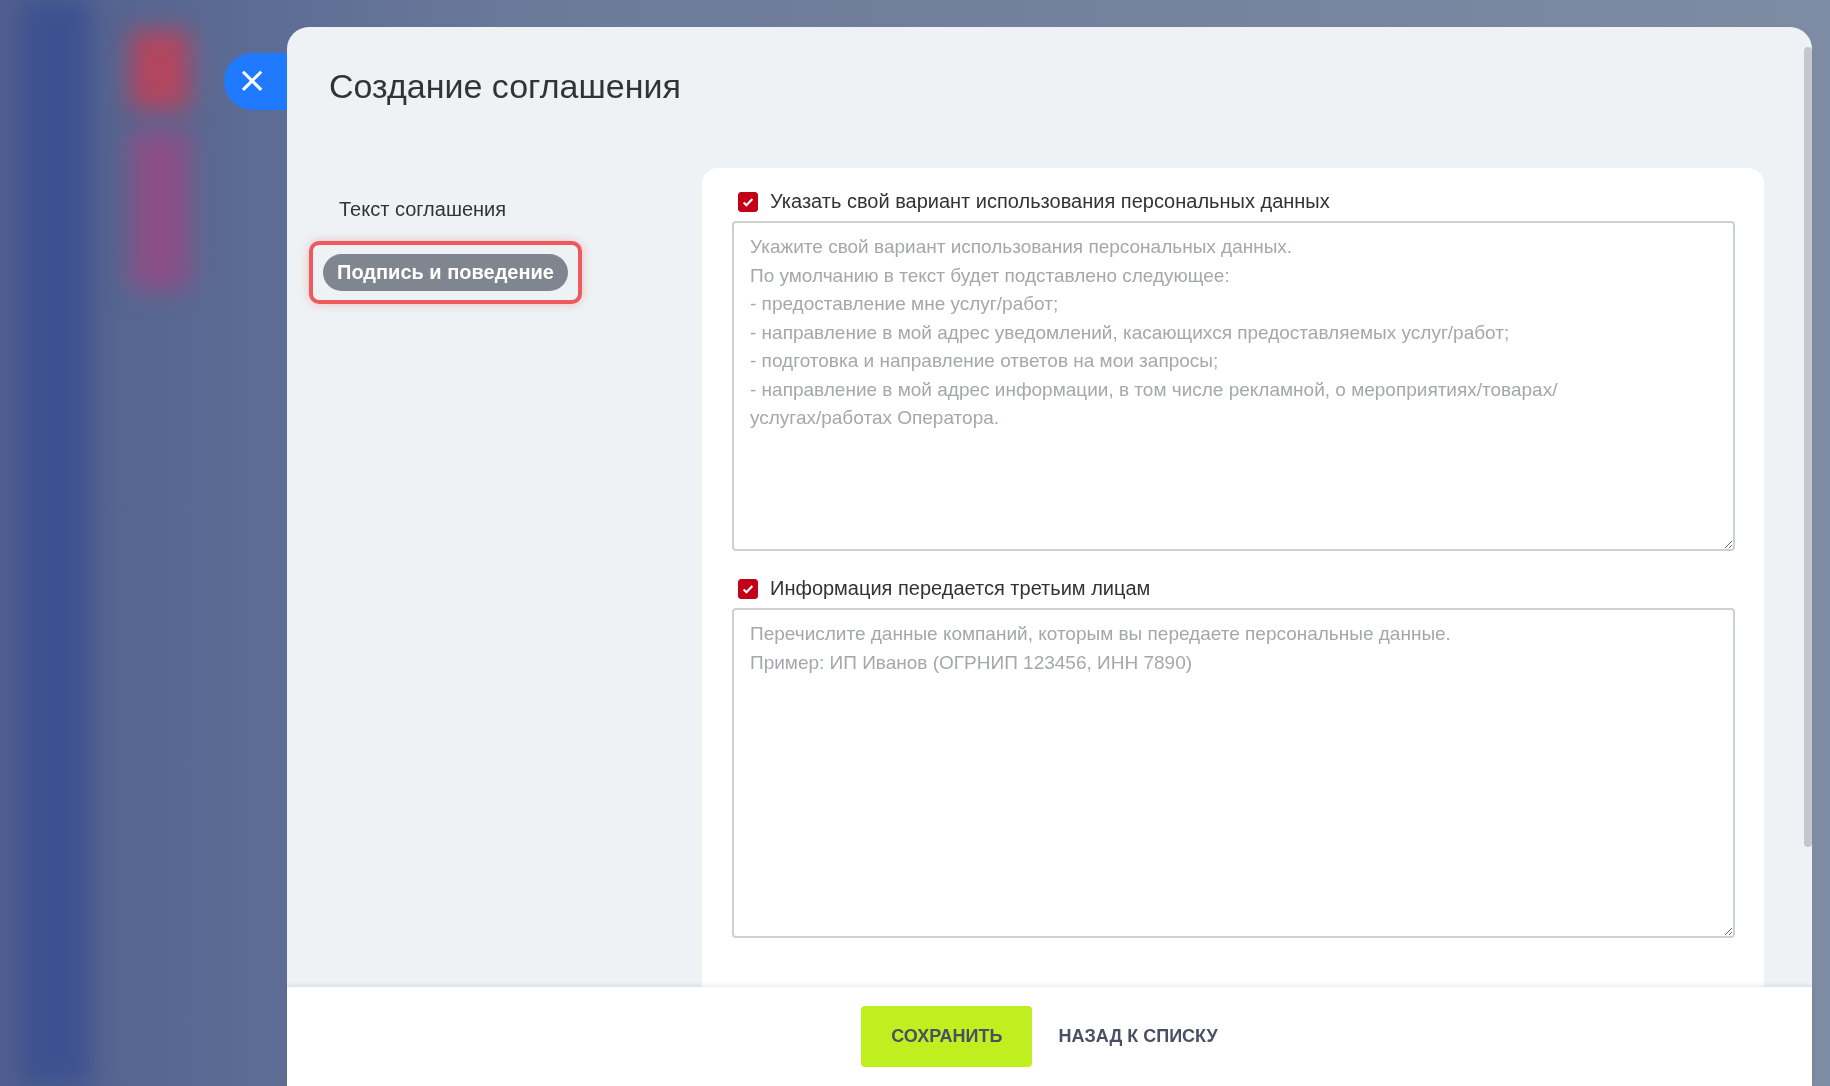  I want to click on checkbox-label: Указать свой вариант использования персональных данных, so click(1050, 201).